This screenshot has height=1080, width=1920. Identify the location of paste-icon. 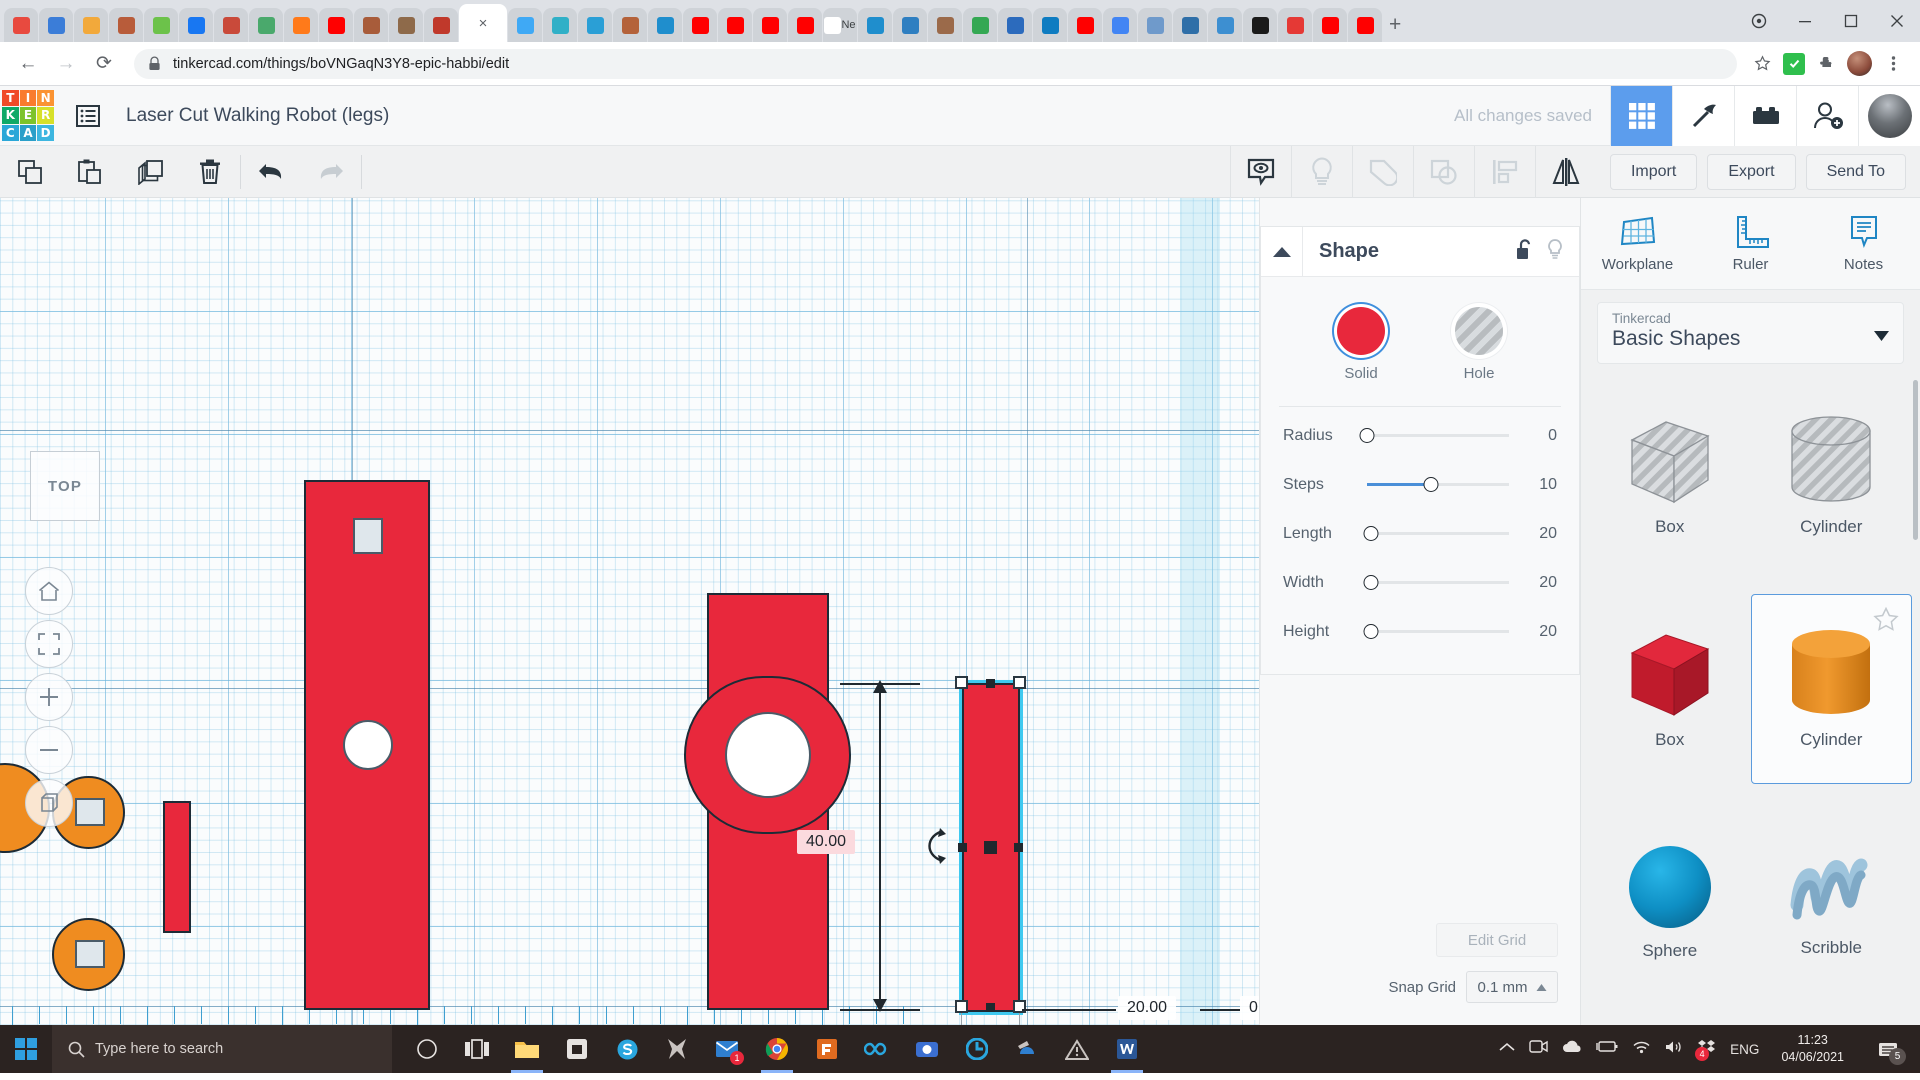
(90, 172).